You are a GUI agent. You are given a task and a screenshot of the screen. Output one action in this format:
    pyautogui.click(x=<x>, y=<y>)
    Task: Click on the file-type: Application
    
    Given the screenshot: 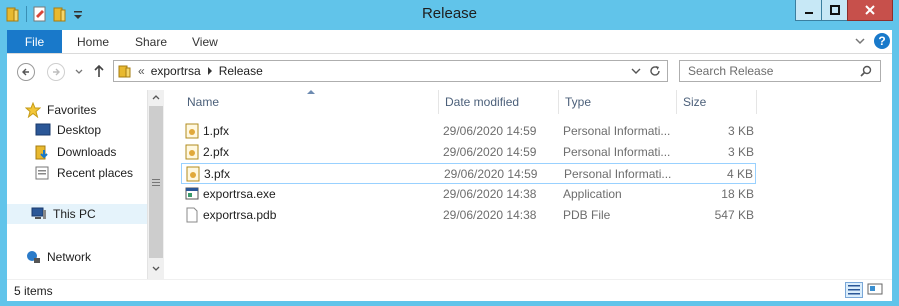 What is the action you would take?
    pyautogui.click(x=592, y=194)
    